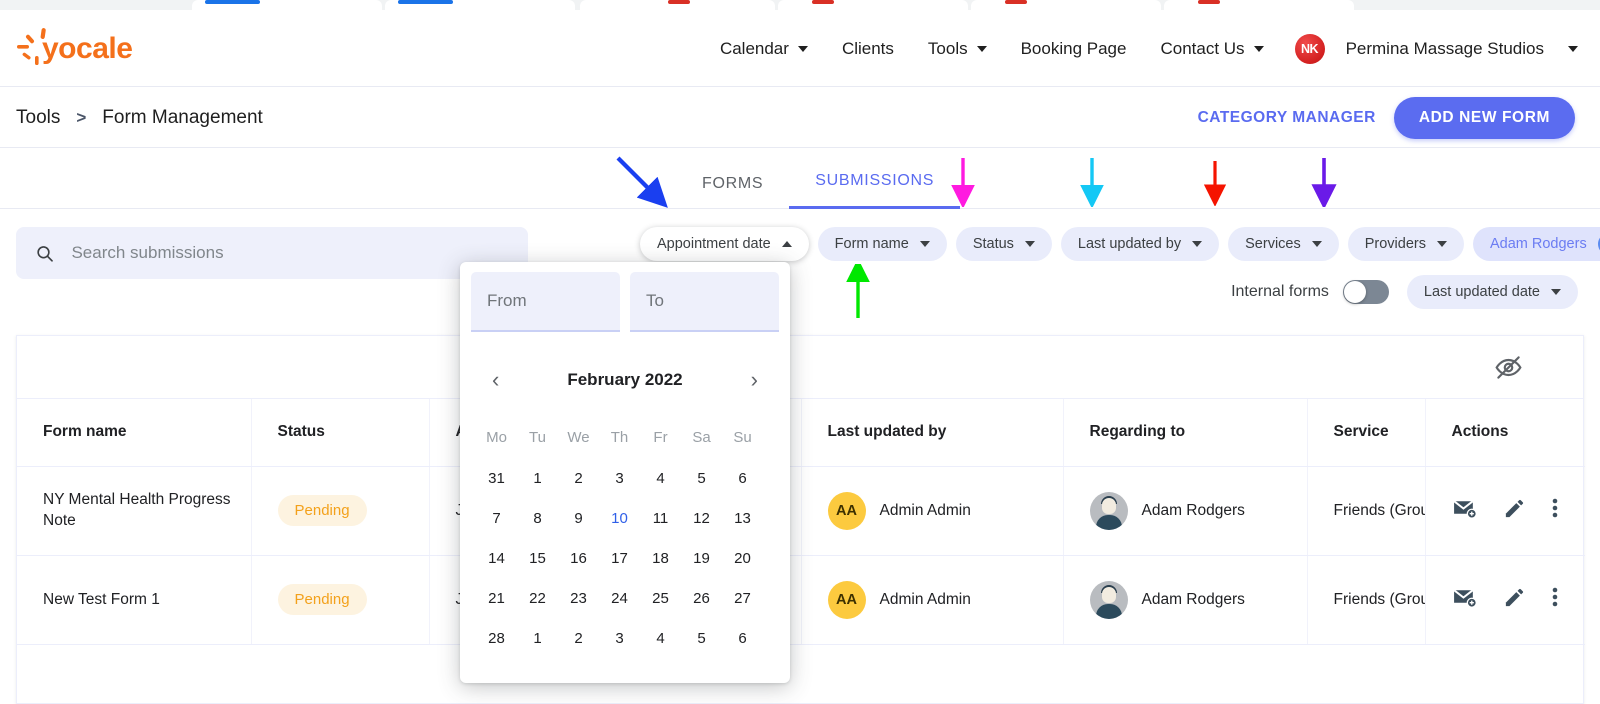  What do you see at coordinates (139, 117) in the screenshot?
I see `breadcrumb: Tools > Form Management` at bounding box center [139, 117].